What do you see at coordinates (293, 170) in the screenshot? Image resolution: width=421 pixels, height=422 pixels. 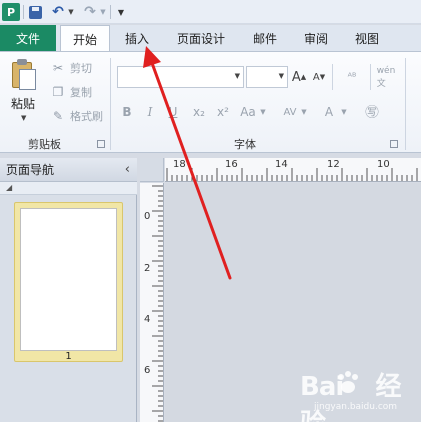 I see `horizontal-ruler: 18 16 14 12 10` at bounding box center [293, 170].